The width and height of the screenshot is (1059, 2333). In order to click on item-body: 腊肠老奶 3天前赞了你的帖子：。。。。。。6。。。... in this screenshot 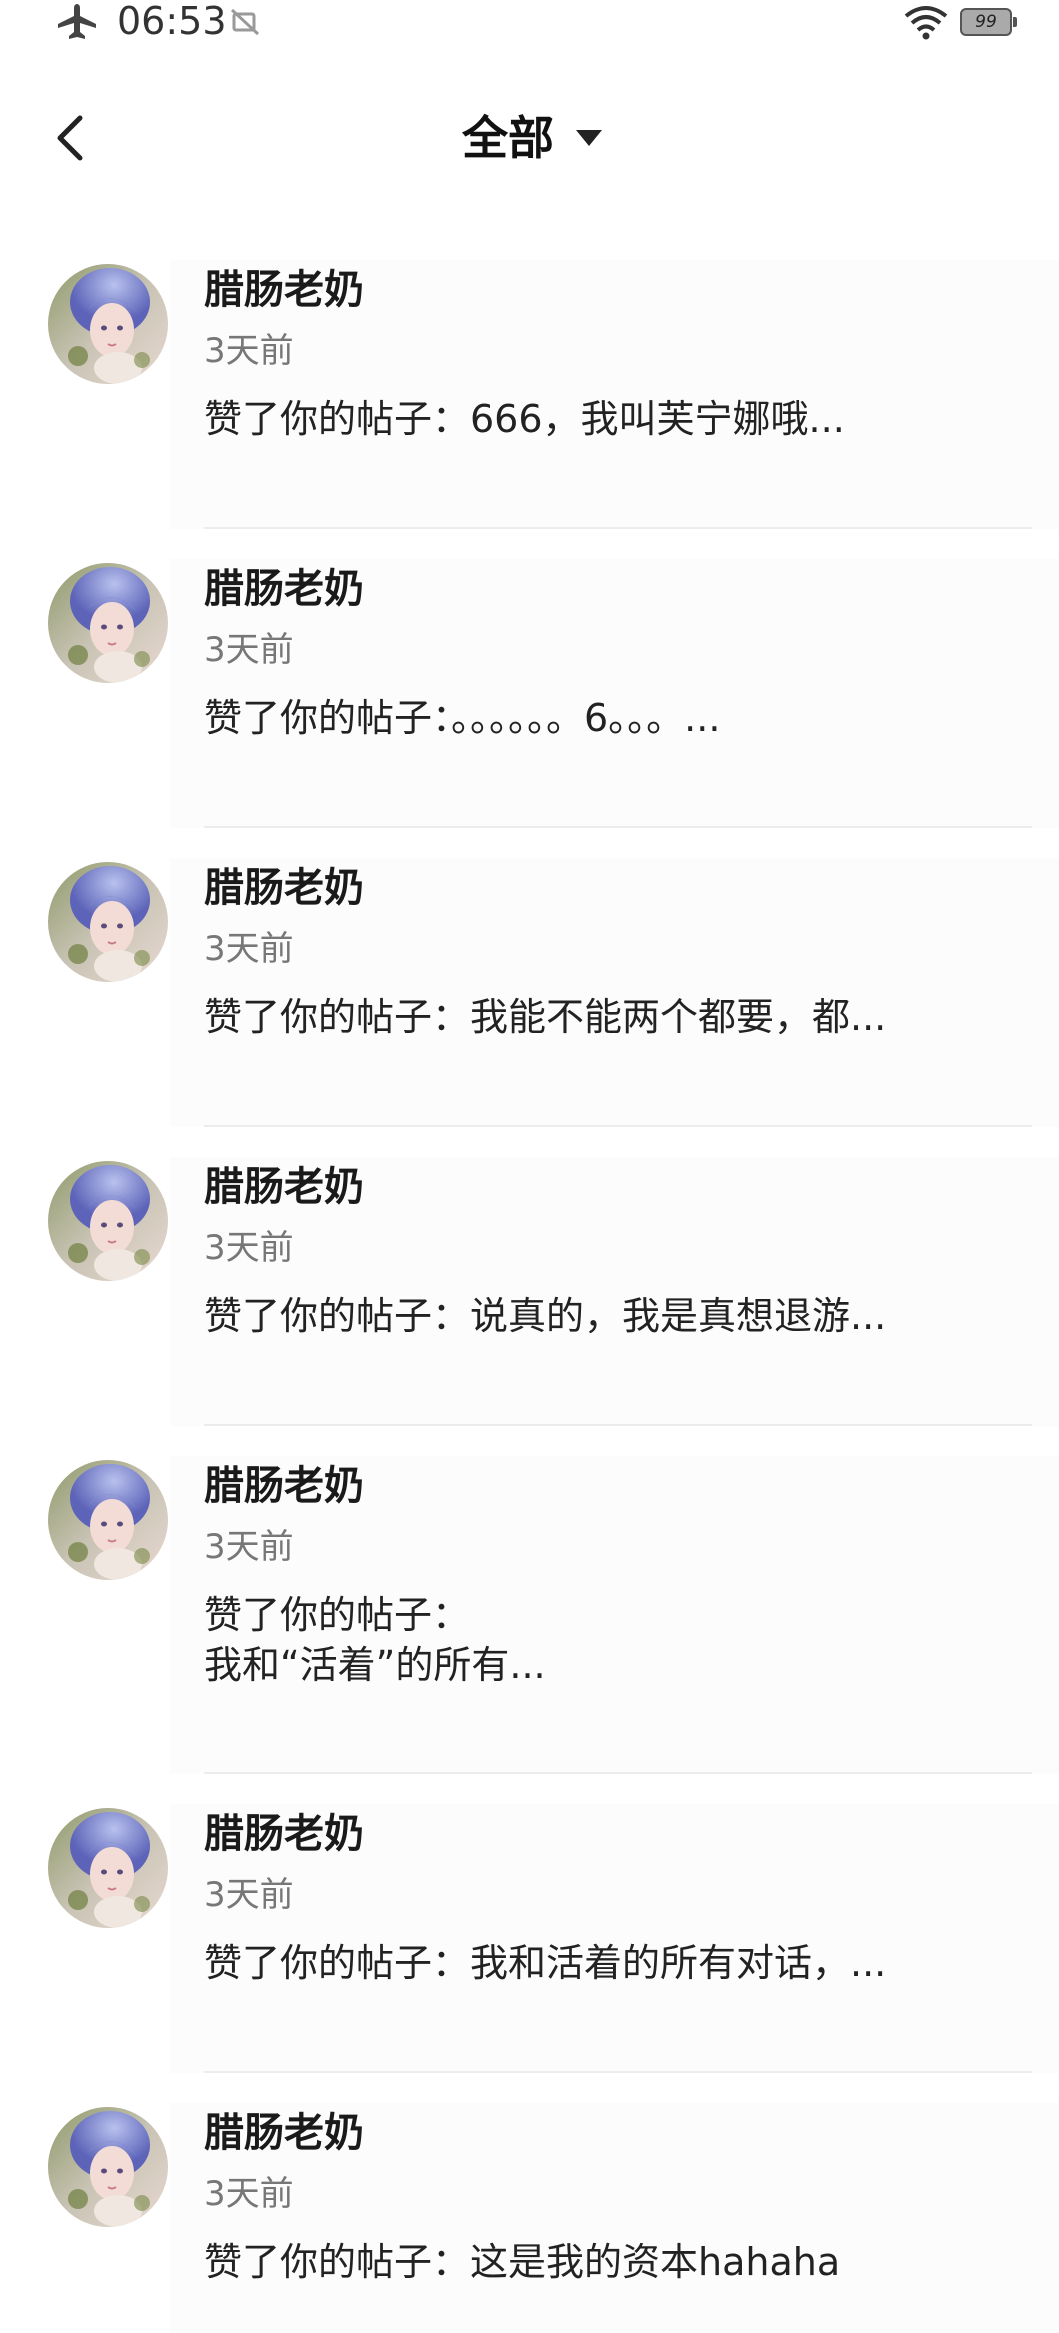, I will do `click(619, 651)`.